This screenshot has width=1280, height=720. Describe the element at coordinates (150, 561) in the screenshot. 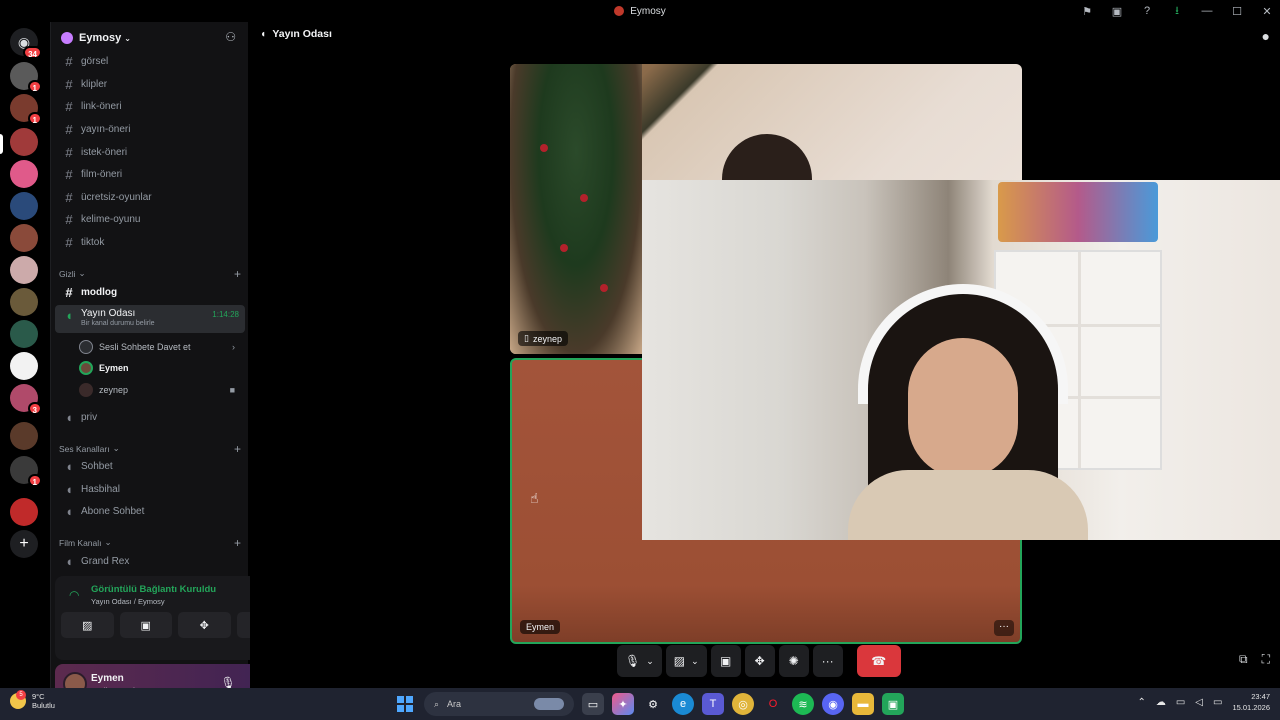

I see `voice-channel: ◖ Grand Rex` at that location.